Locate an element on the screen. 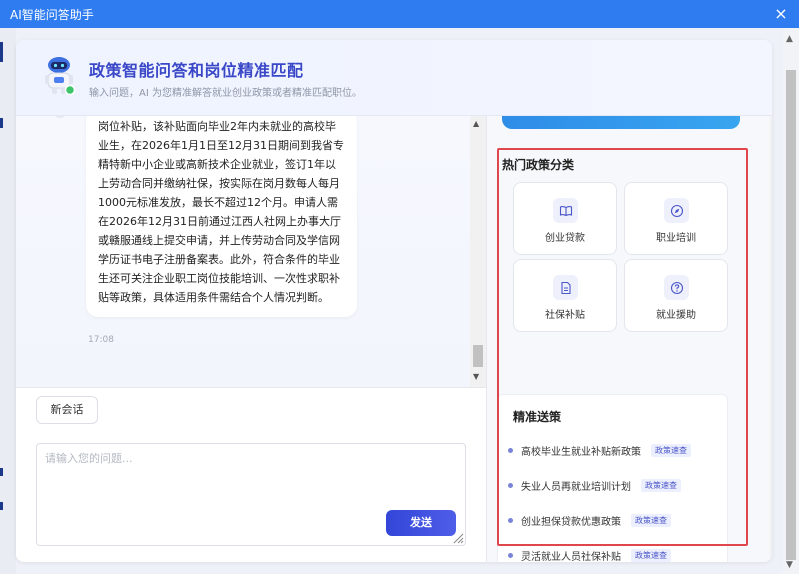 The image size is (799, 574). send-button: 发送 is located at coordinates (421, 523).